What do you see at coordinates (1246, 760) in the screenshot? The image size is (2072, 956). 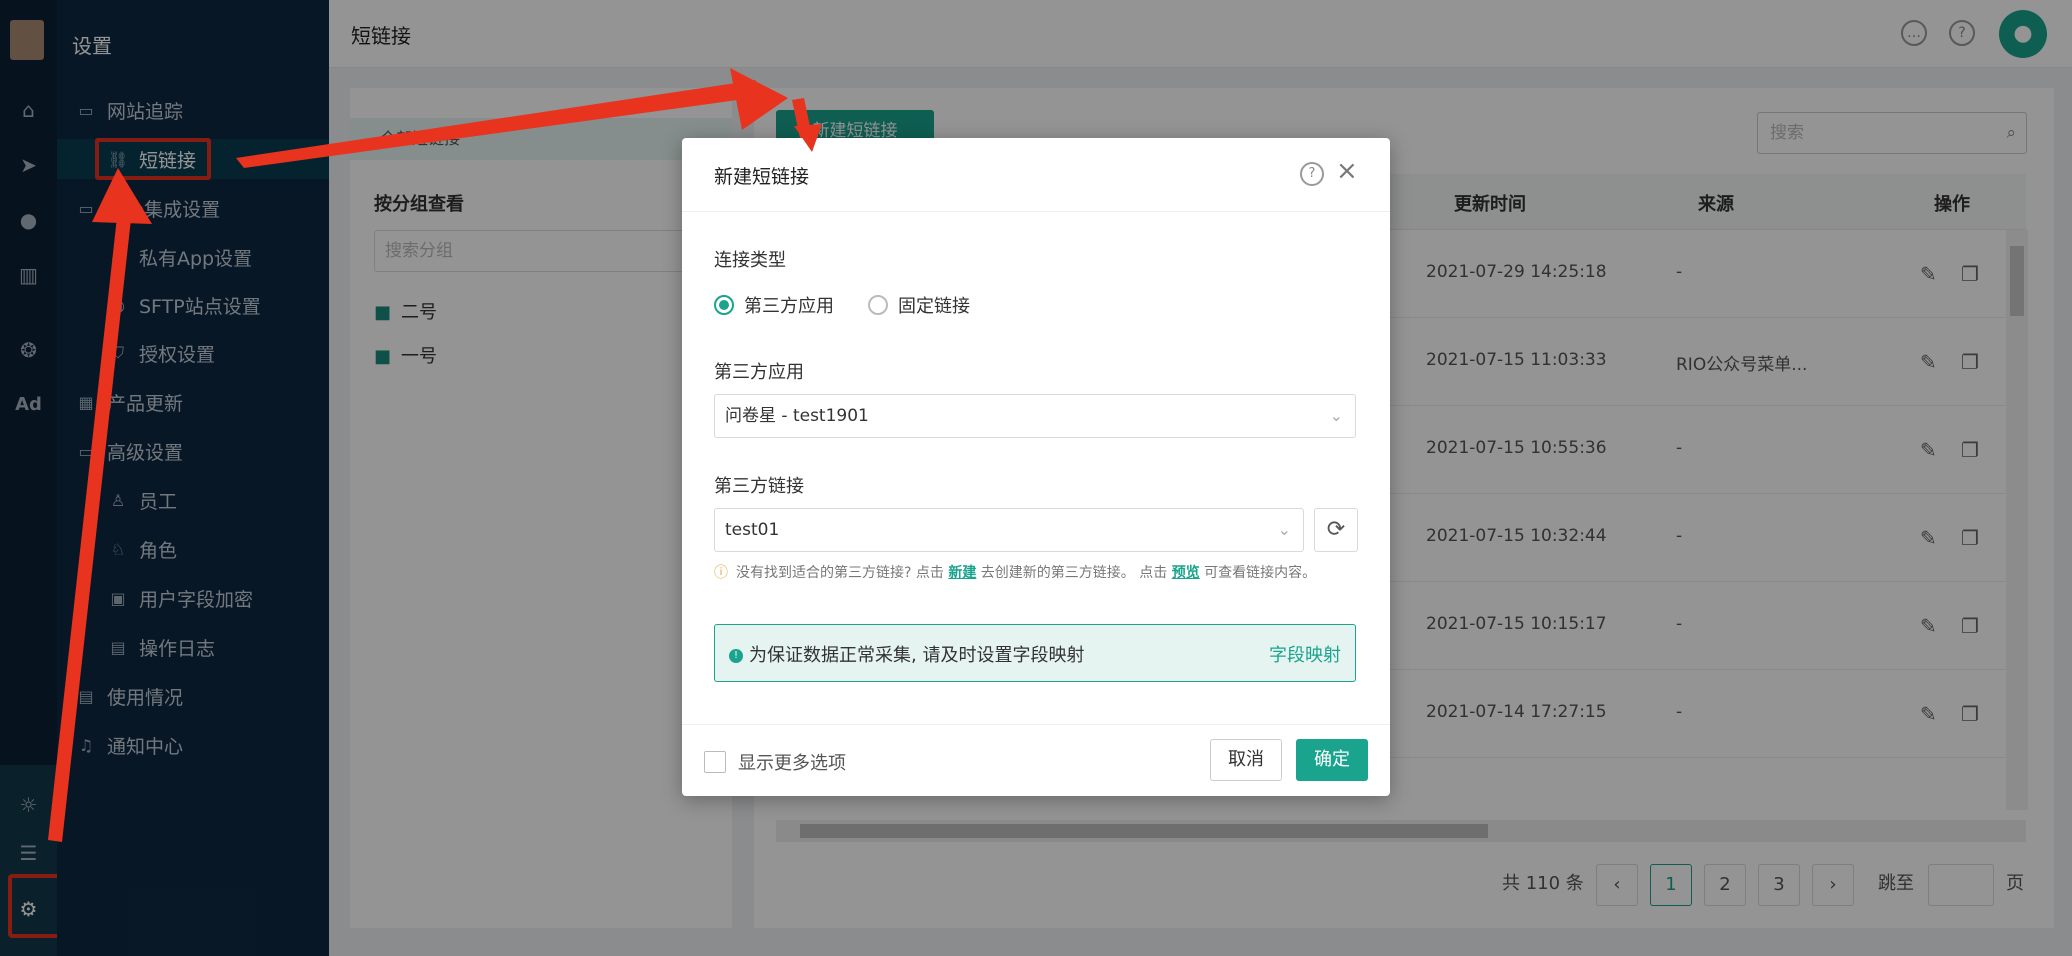 I see `cancel-button: 取消` at bounding box center [1246, 760].